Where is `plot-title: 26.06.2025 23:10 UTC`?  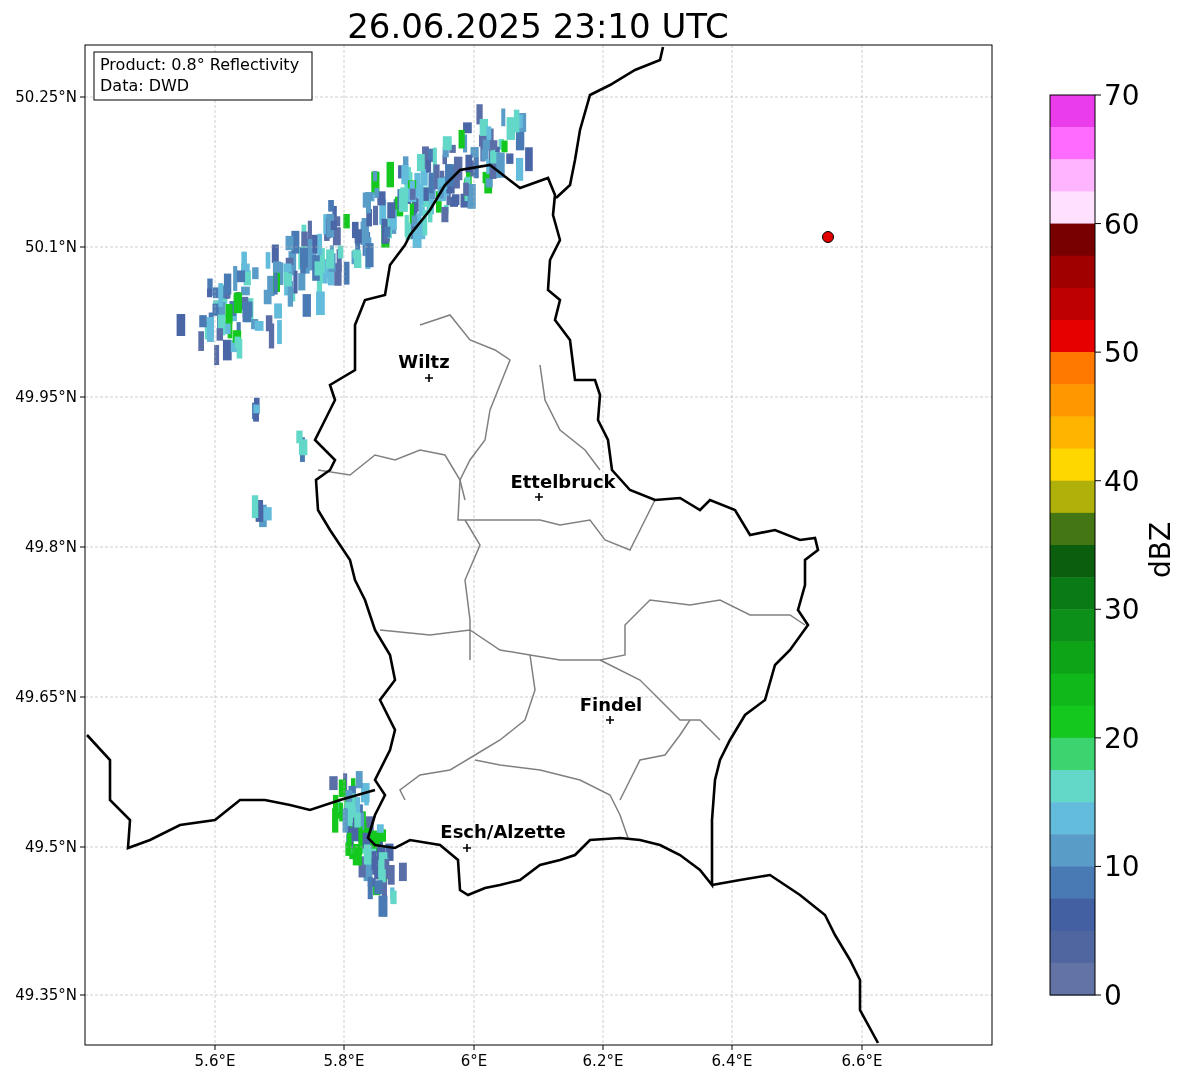
plot-title: 26.06.2025 23:10 UTC is located at coordinates (538, 26).